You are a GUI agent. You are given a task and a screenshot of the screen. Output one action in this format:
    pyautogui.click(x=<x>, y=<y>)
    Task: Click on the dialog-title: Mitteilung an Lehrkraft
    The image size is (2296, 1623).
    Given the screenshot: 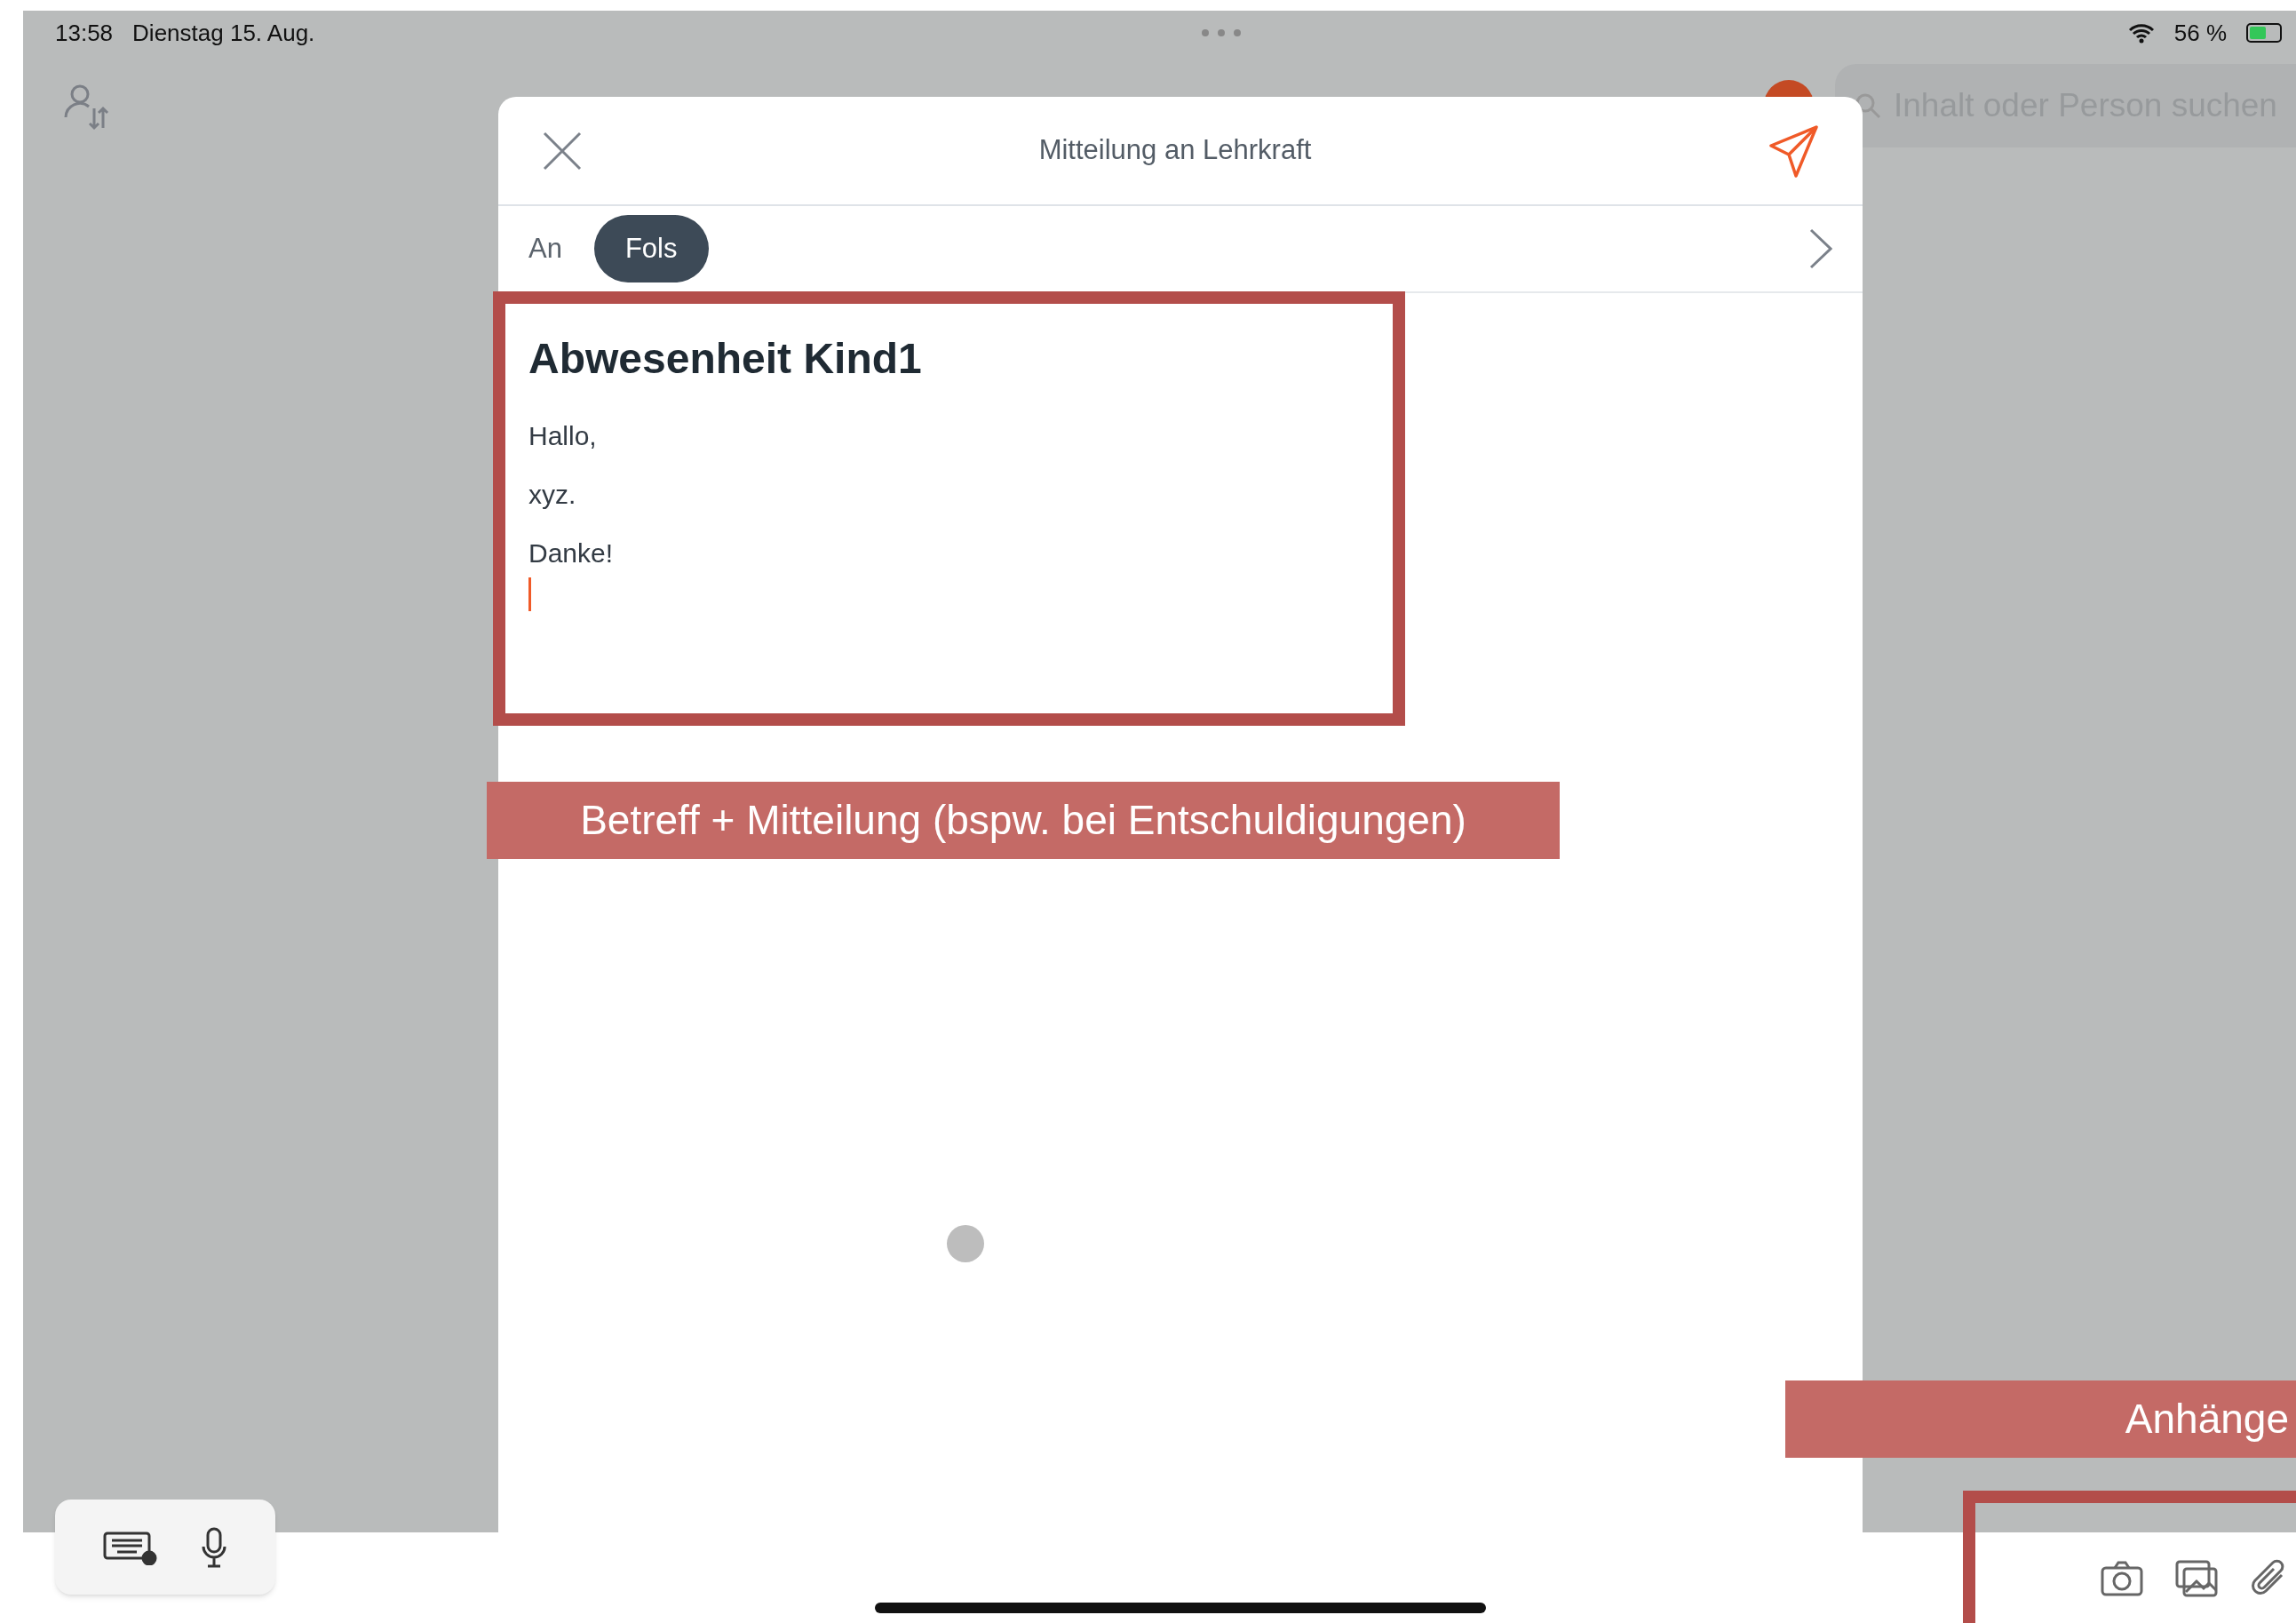 What is the action you would take?
    pyautogui.click(x=1175, y=150)
    